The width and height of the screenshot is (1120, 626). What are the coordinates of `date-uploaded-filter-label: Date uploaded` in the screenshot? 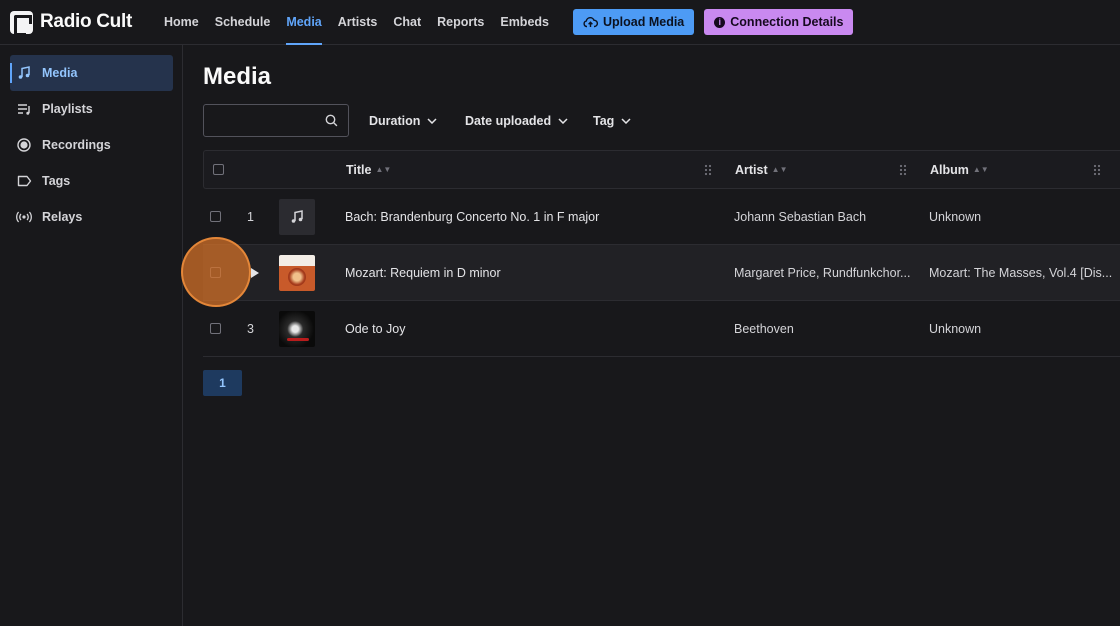 It's located at (508, 120).